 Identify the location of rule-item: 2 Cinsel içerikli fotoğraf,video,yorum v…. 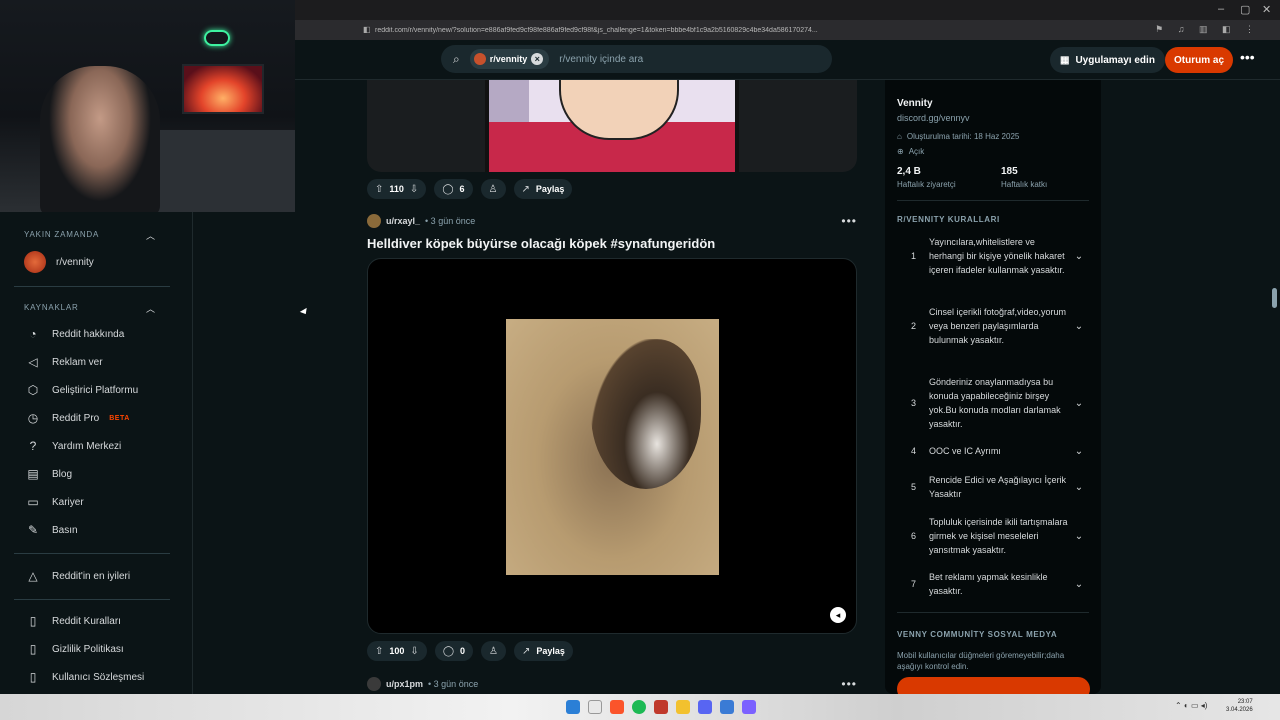
(993, 326).